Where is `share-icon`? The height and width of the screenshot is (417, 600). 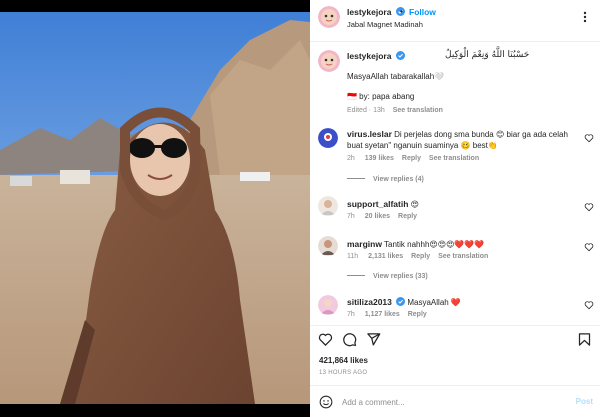
share-icon is located at coordinates (373, 339).